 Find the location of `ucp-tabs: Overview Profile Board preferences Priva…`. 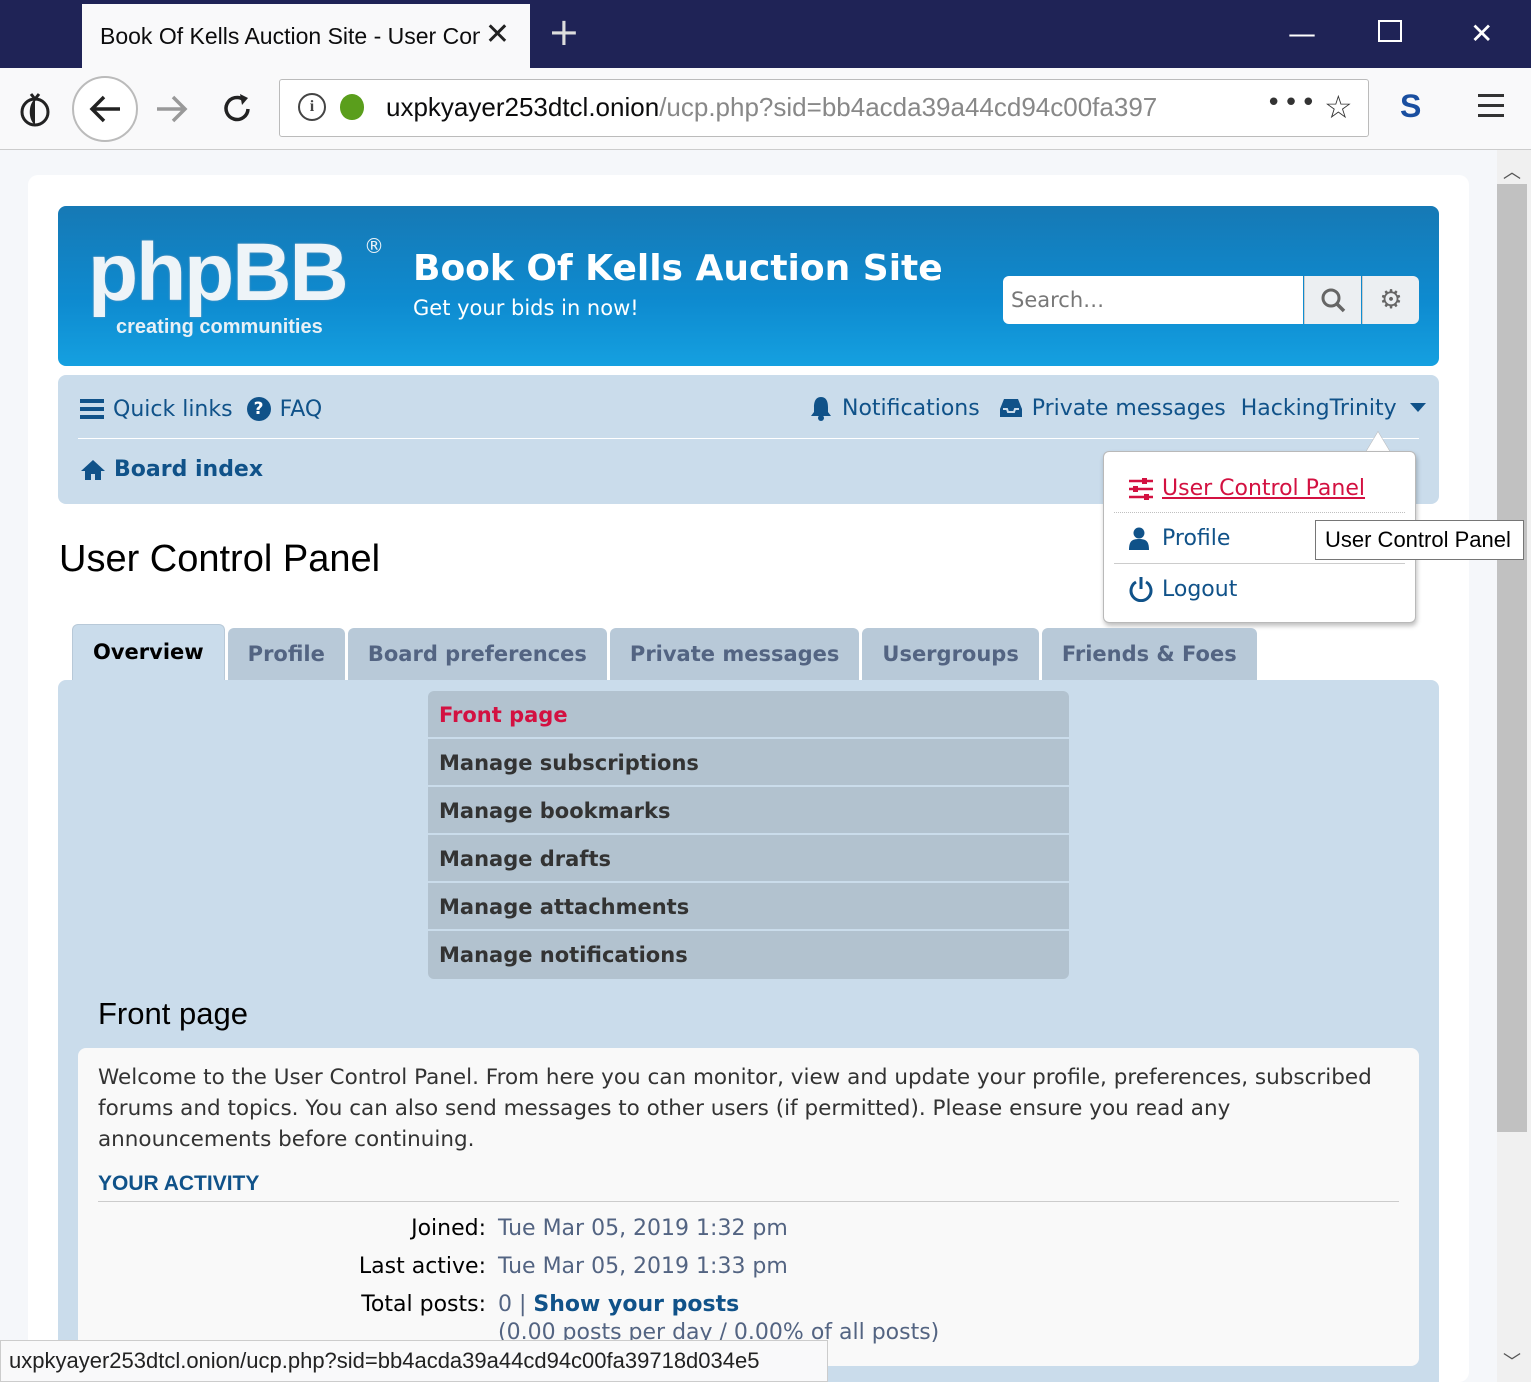

ucp-tabs: Overview Profile Board preferences Priva… is located at coordinates (666, 652).